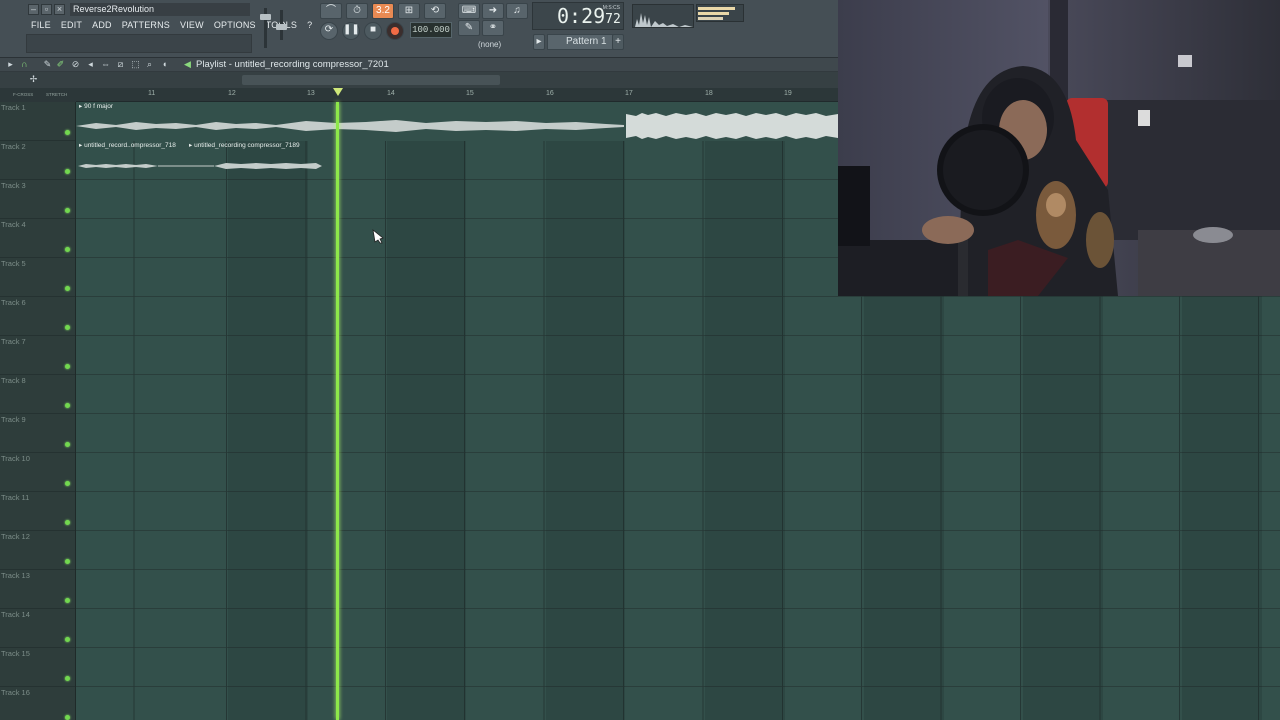 The image size is (1280, 720). Describe the element at coordinates (281, 25) in the screenshot. I see `master-pitch-slider` at that location.